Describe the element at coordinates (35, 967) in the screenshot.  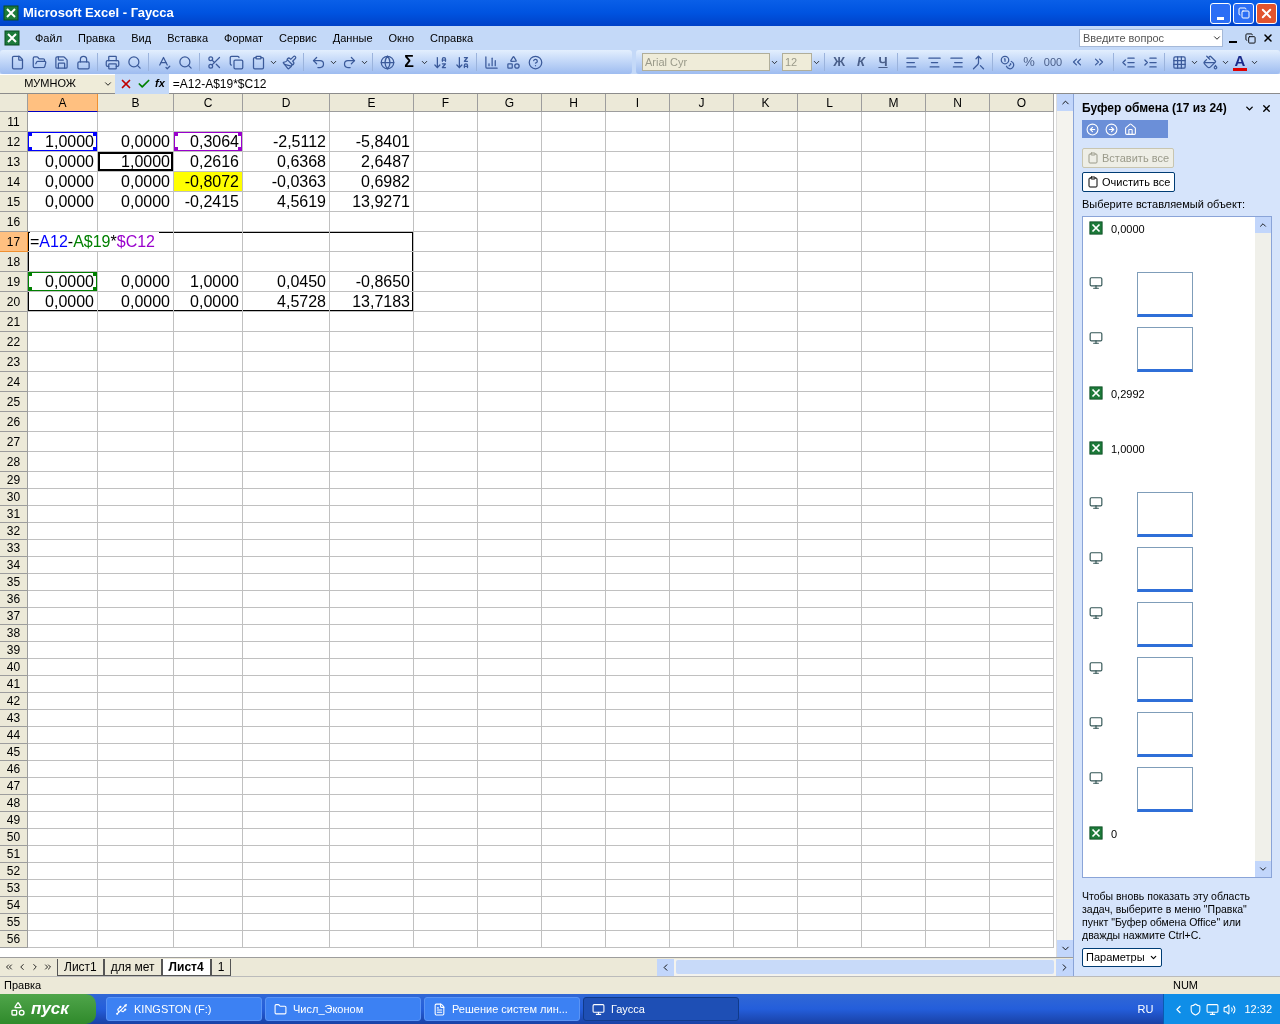
I see `next-sheet-icon` at that location.